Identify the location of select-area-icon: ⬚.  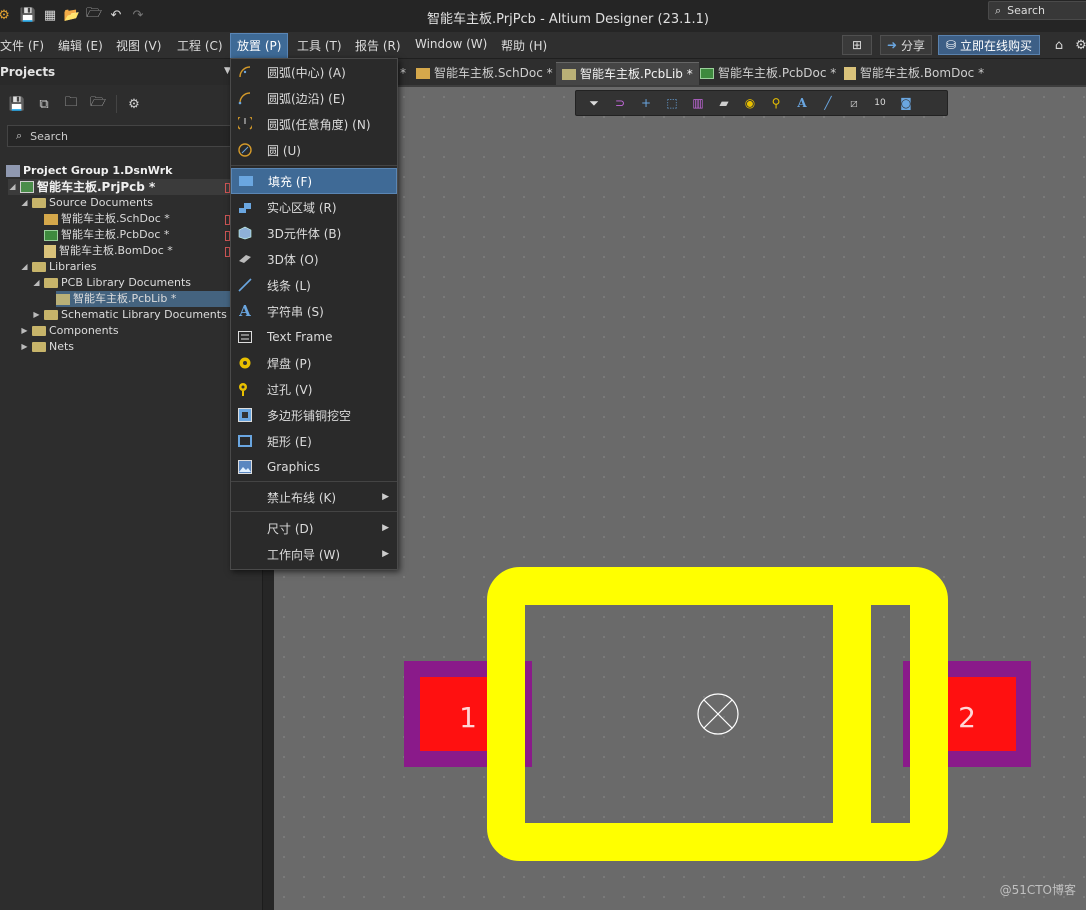
(672, 103).